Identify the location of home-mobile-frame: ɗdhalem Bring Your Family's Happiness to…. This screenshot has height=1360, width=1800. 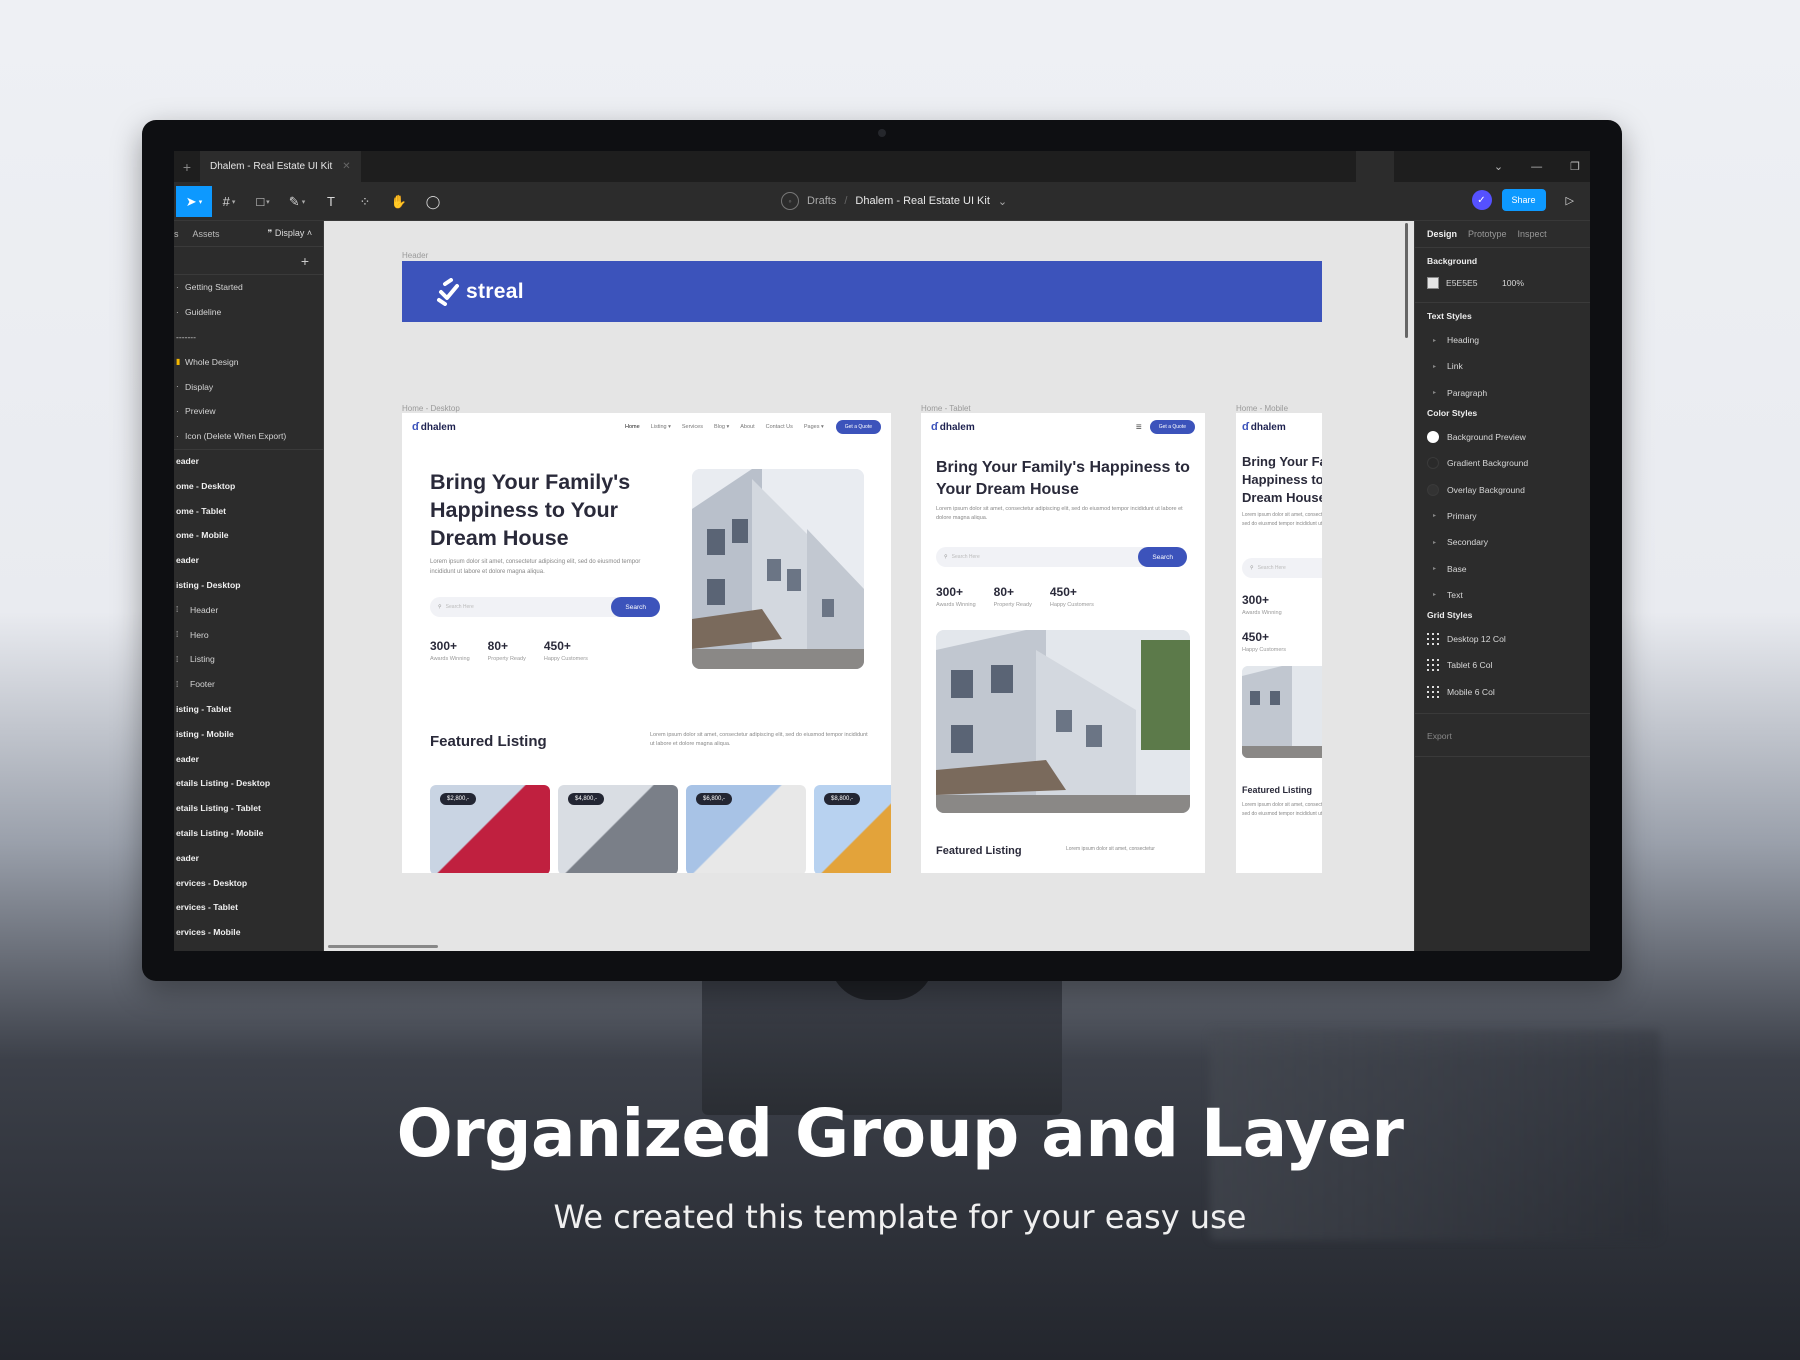
(1279, 643).